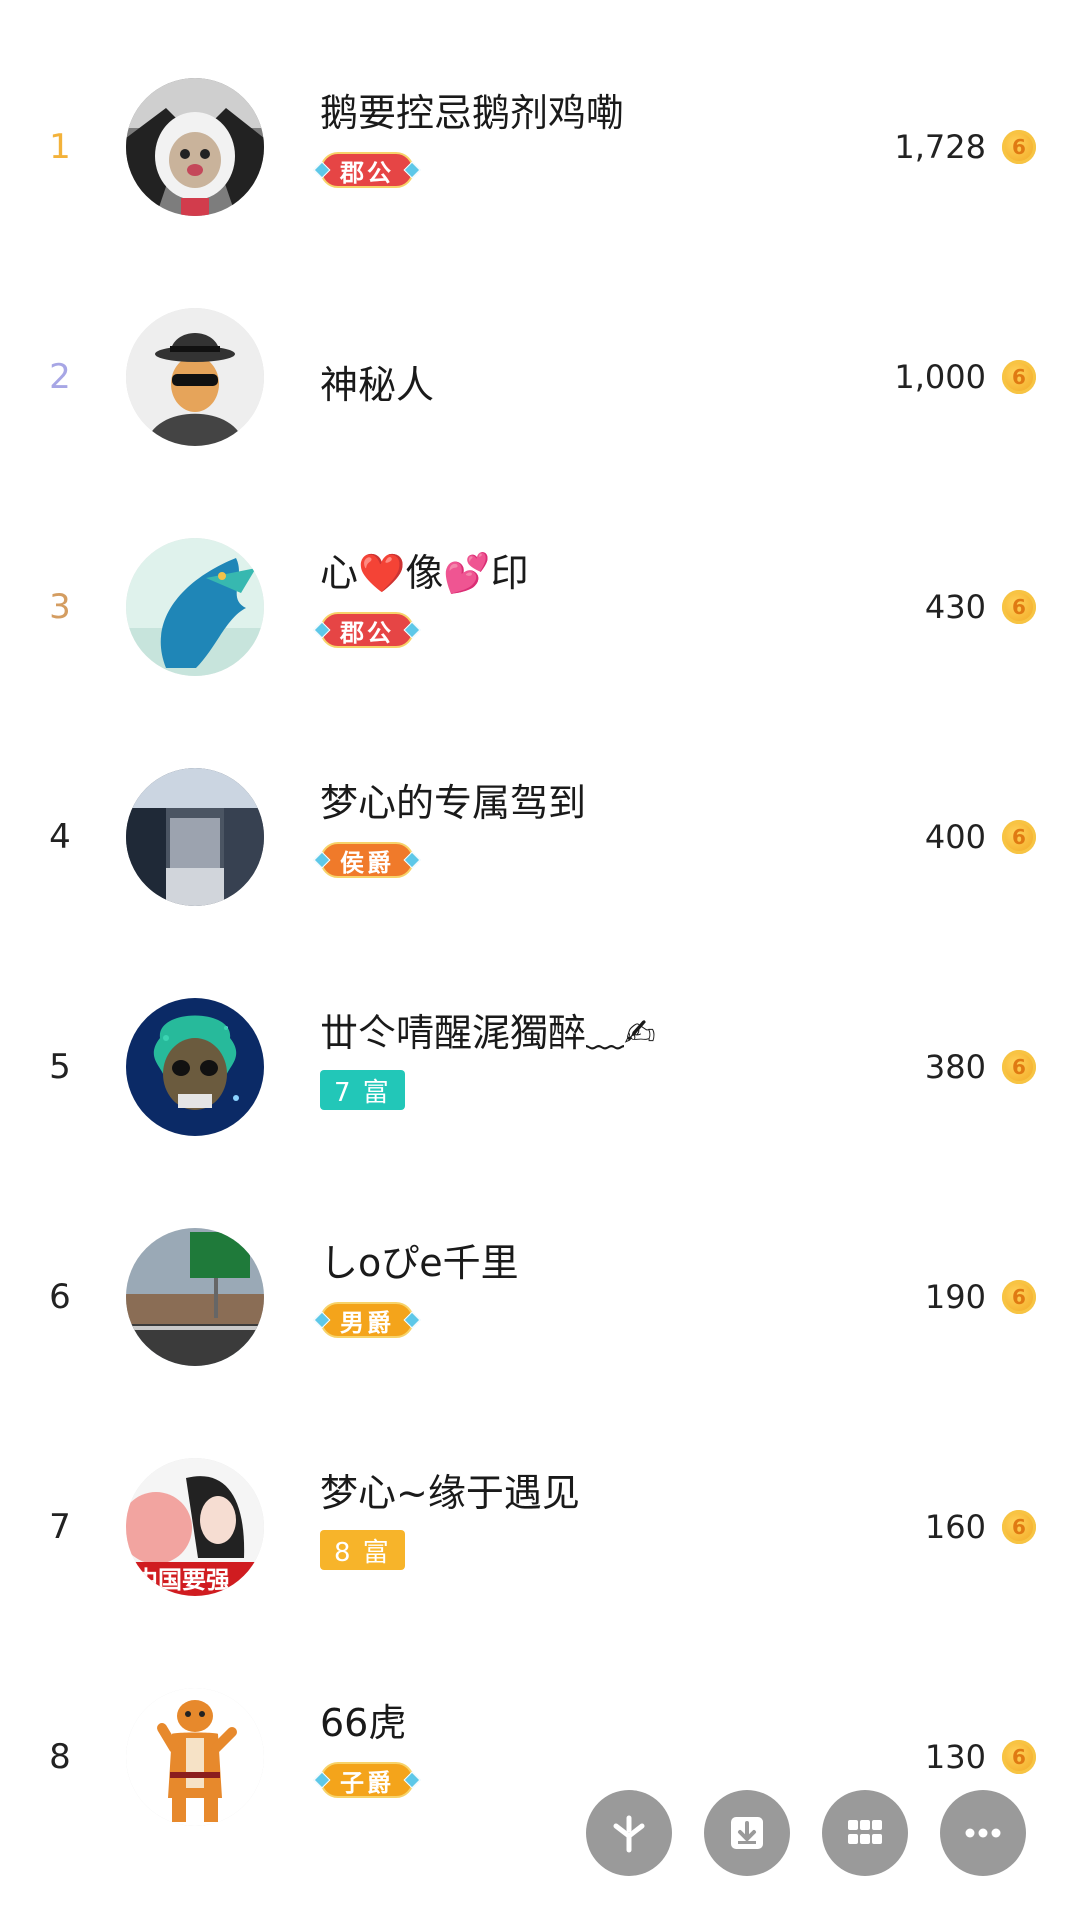  I want to click on contribution-amount: 1,728, so click(940, 147).